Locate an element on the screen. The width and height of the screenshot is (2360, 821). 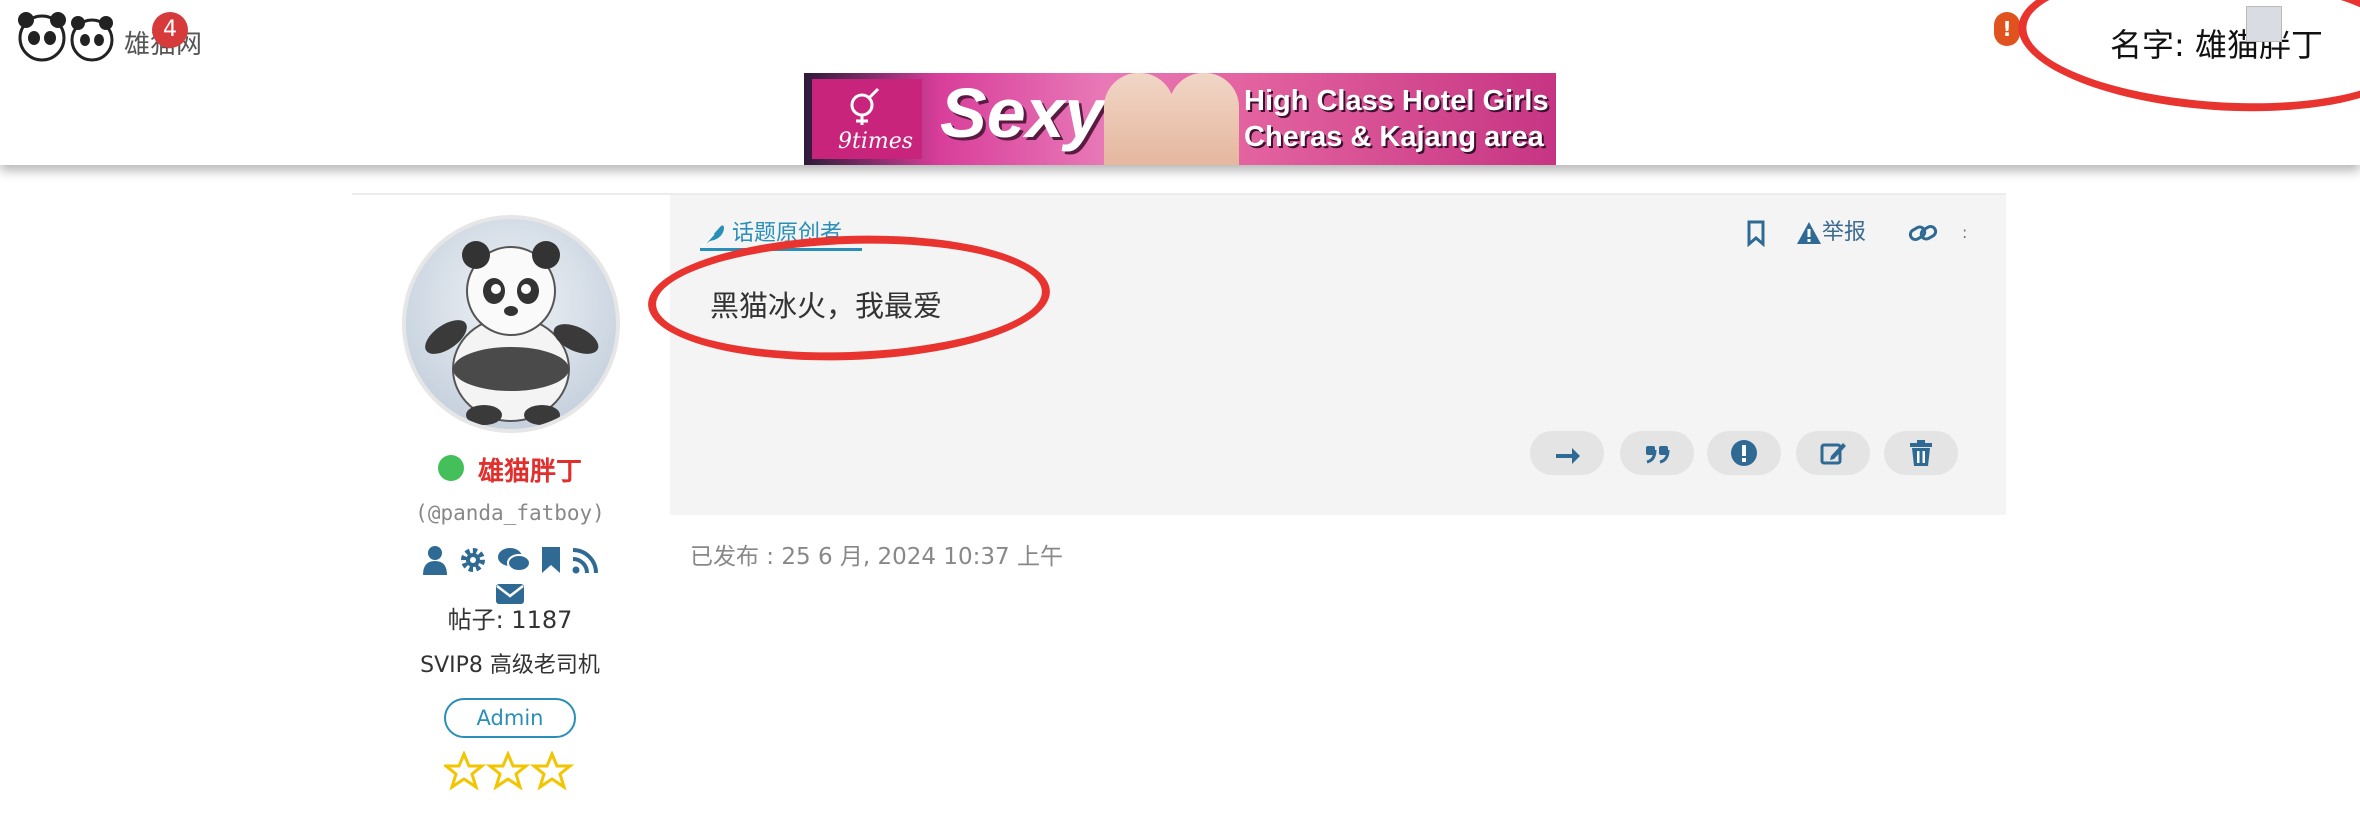
trash-icon is located at coordinates (1921, 453).